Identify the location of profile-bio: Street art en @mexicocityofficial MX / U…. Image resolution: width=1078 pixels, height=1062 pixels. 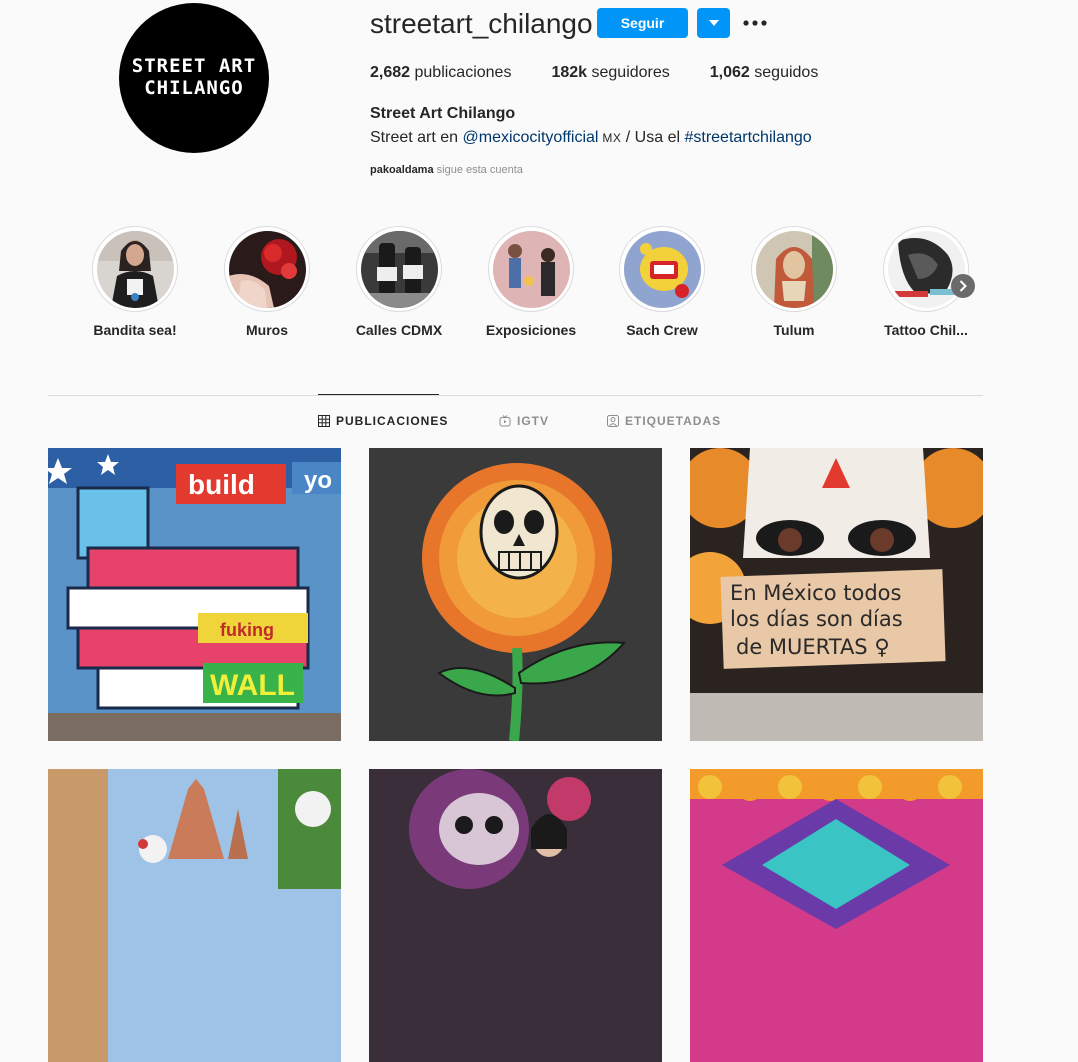
(591, 138).